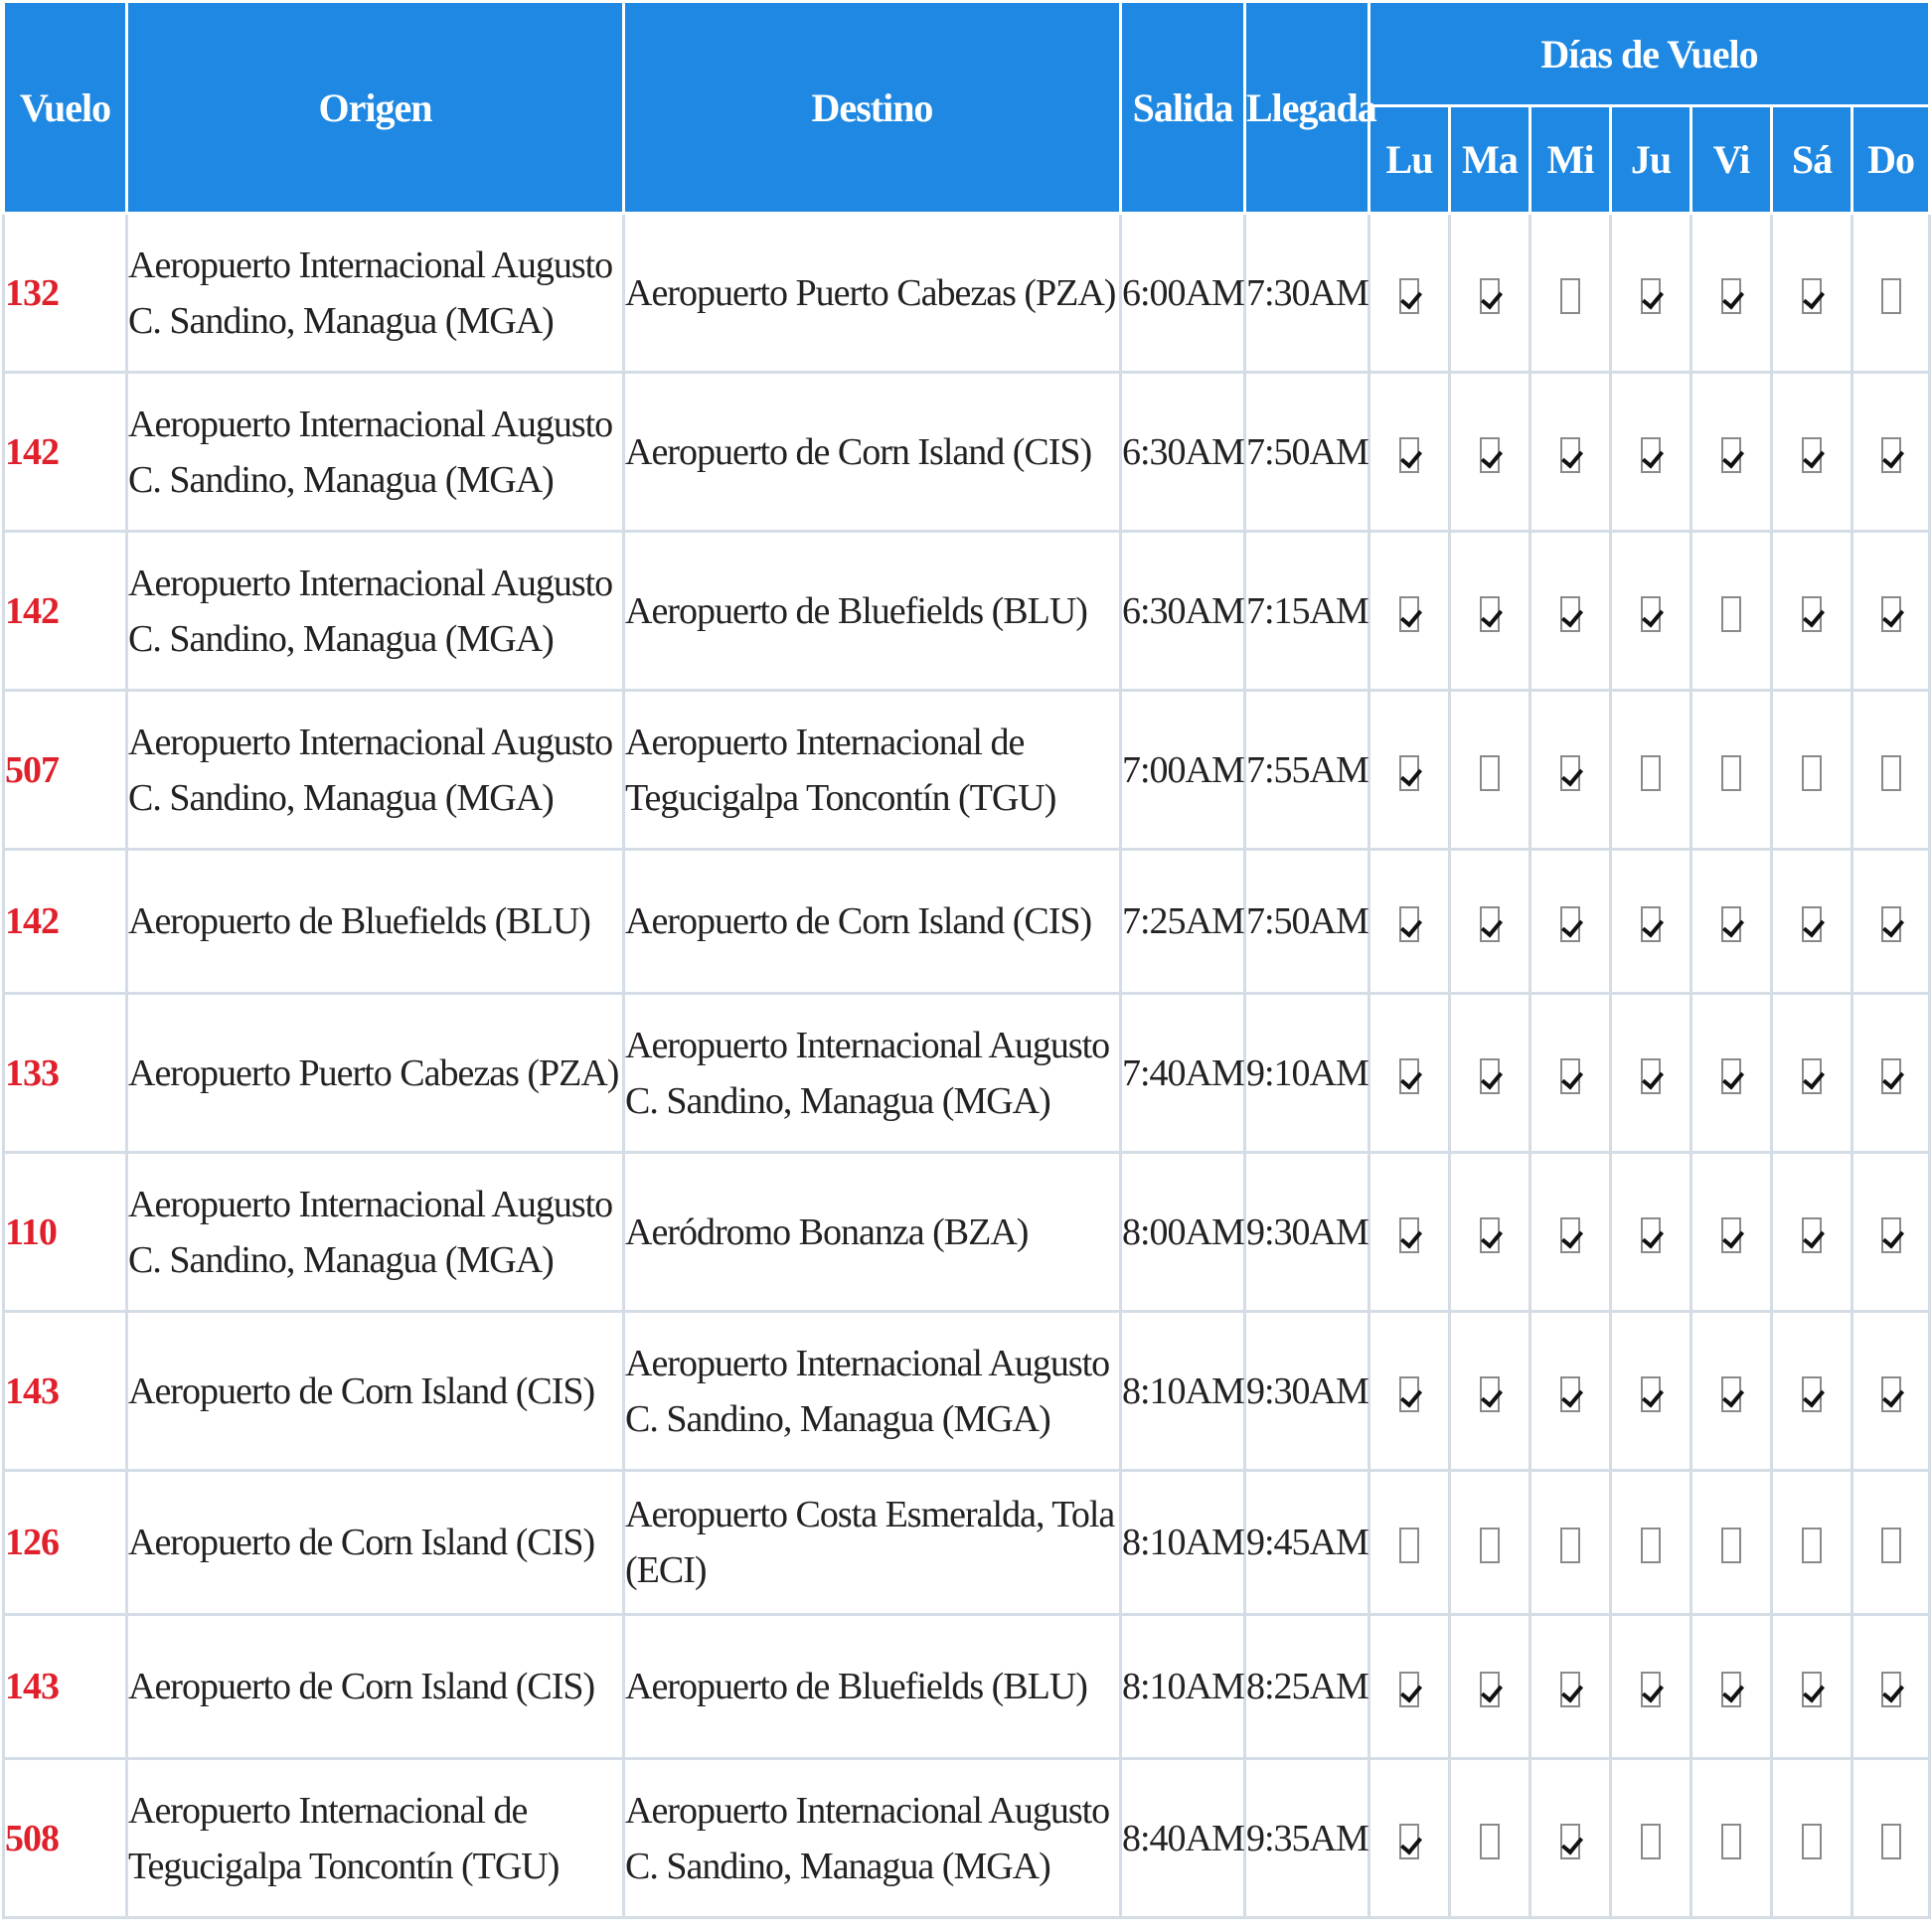 The image size is (1932, 1932). I want to click on day-cell-sa, so click(1811, 921).